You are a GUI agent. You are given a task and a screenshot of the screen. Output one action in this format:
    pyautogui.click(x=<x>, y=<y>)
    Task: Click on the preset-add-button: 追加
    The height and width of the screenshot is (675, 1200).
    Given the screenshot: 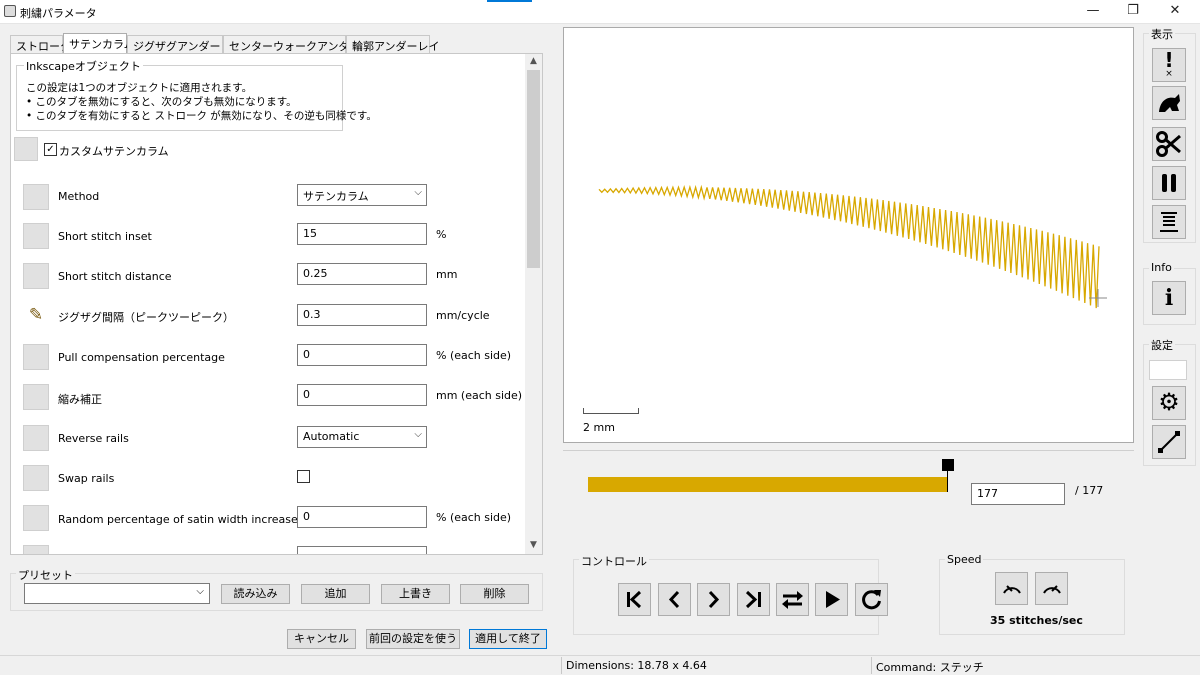 What is the action you would take?
    pyautogui.click(x=335, y=594)
    